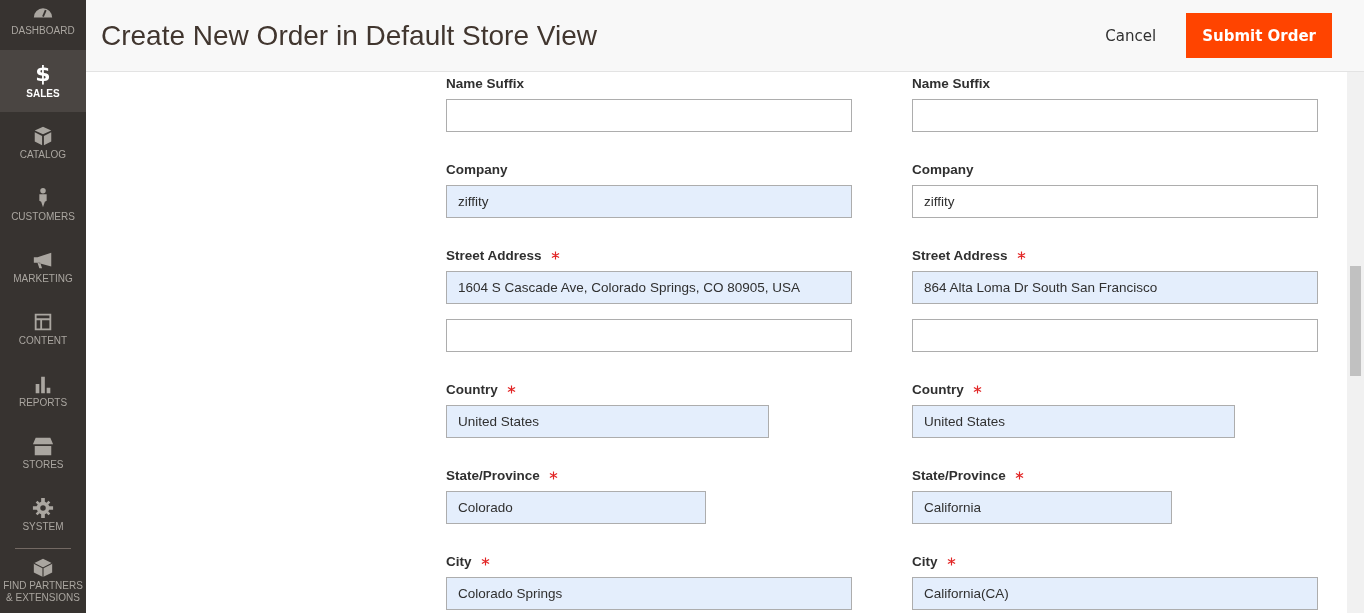  Describe the element at coordinates (576, 507) in the screenshot. I see `input-field: Colorado` at that location.